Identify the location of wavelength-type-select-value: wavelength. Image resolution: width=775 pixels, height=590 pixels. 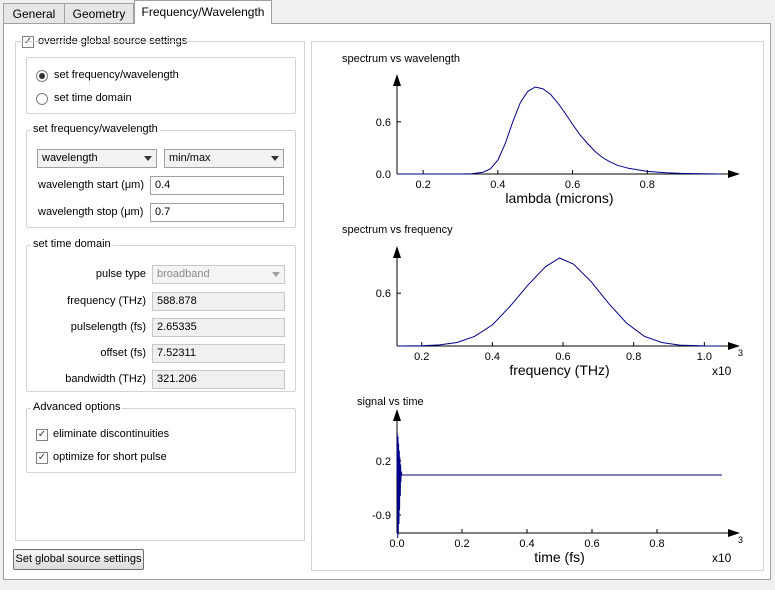
(70, 158).